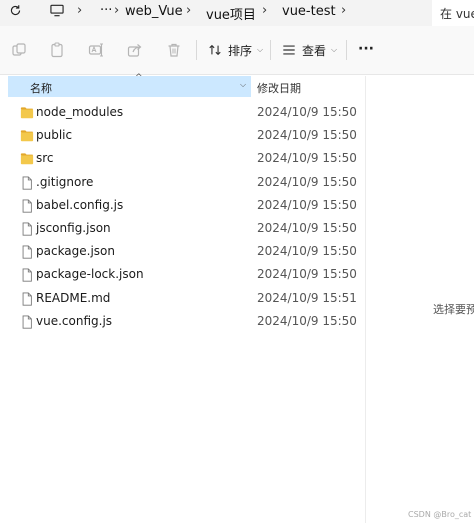 The width and height of the screenshot is (474, 523). Describe the element at coordinates (182, 158) in the screenshot. I see `table-row: src 2024/10/9 15:50` at that location.